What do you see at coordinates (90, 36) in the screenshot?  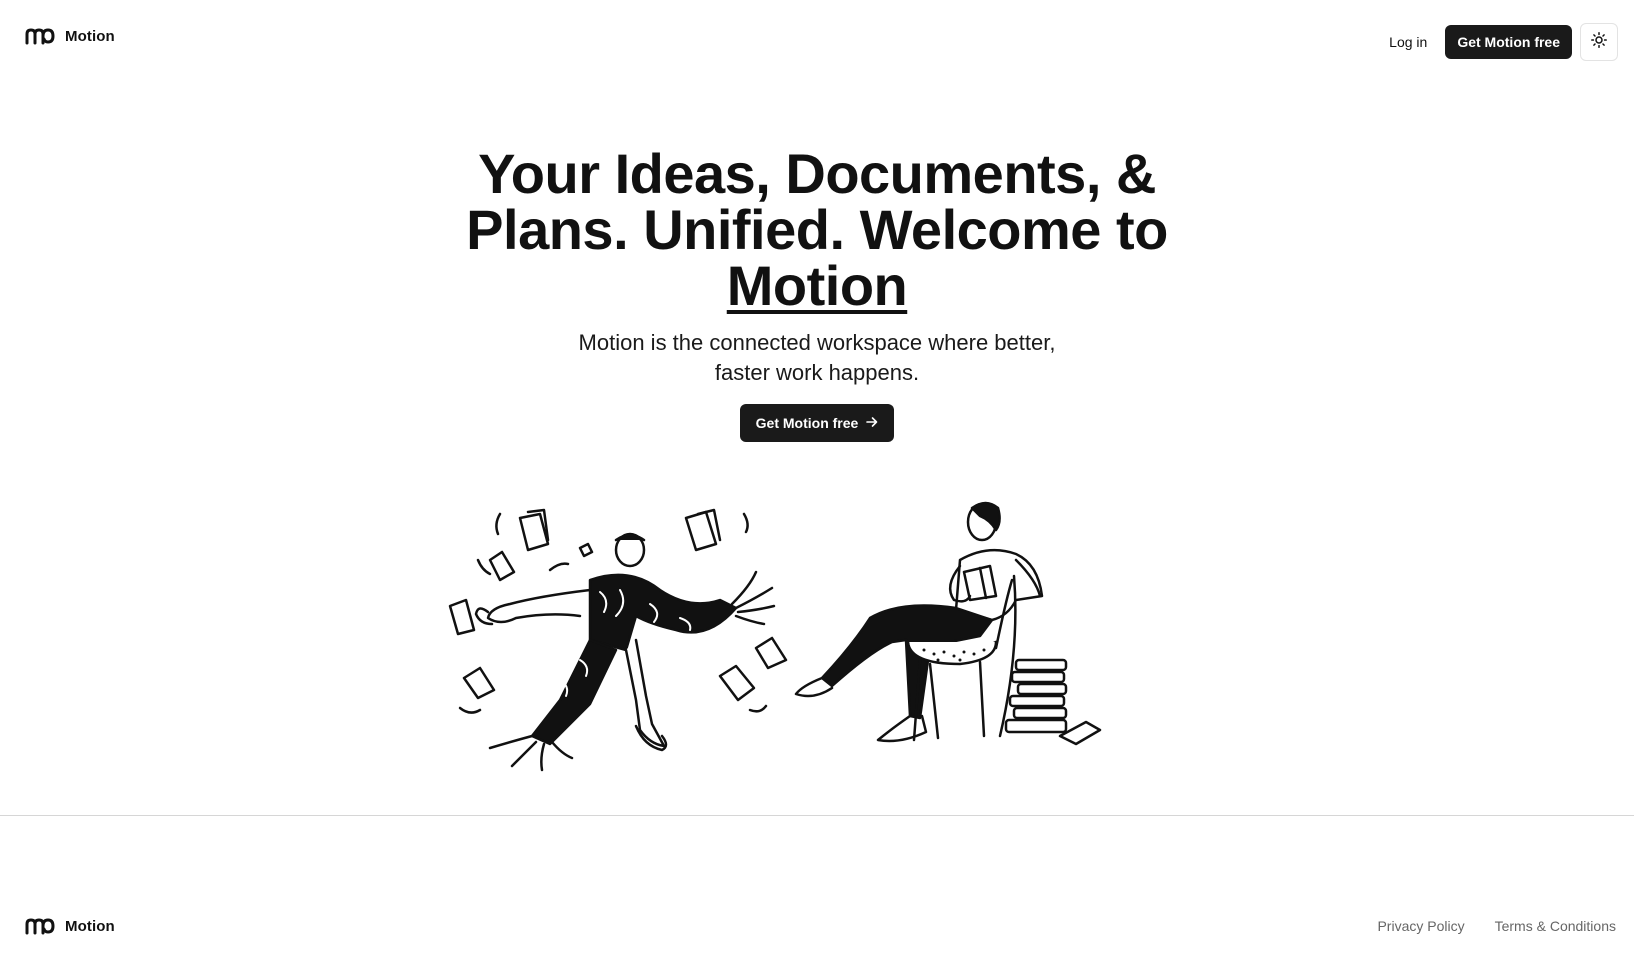 I see `brand-name: Motion` at bounding box center [90, 36].